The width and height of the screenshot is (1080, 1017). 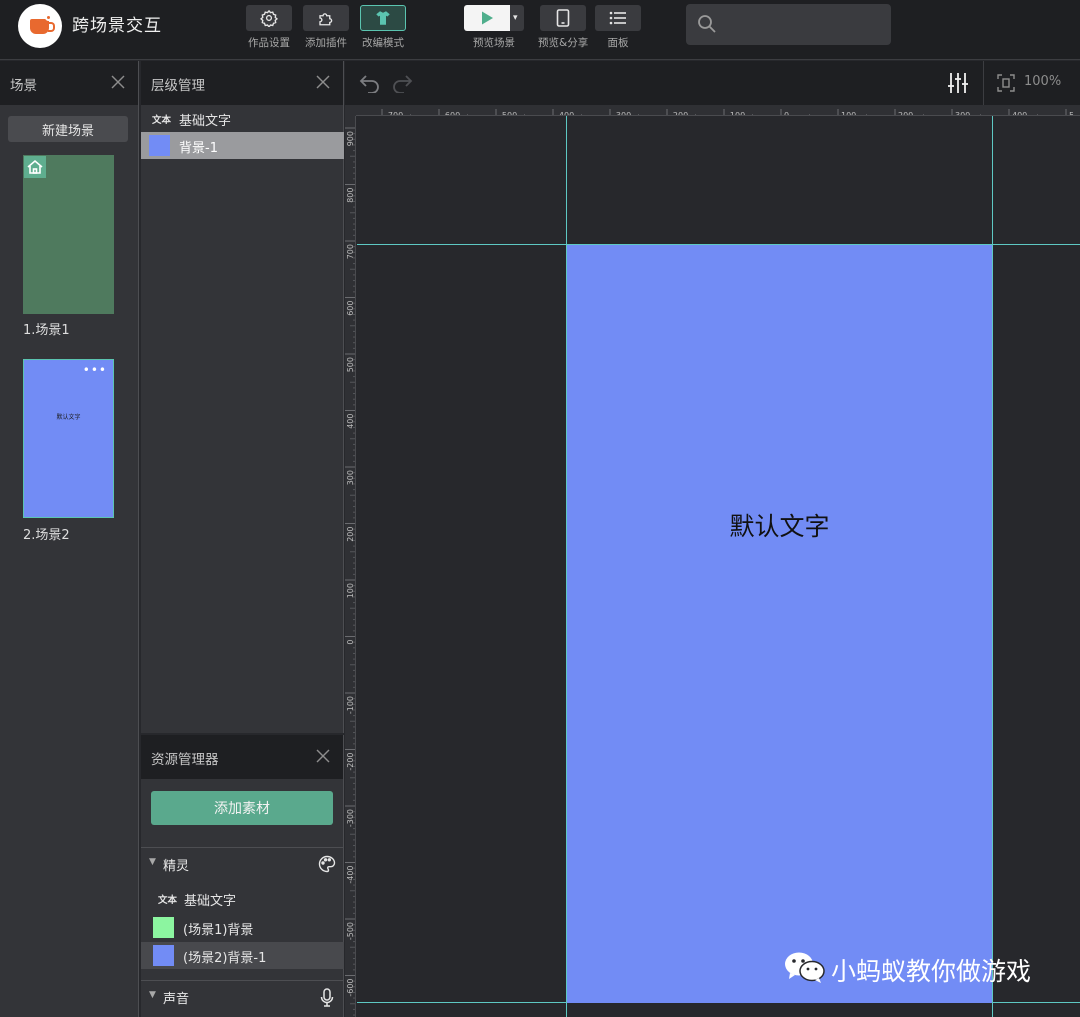 What do you see at coordinates (68, 129) in the screenshot?
I see `new-scene-button: 新建场景` at bounding box center [68, 129].